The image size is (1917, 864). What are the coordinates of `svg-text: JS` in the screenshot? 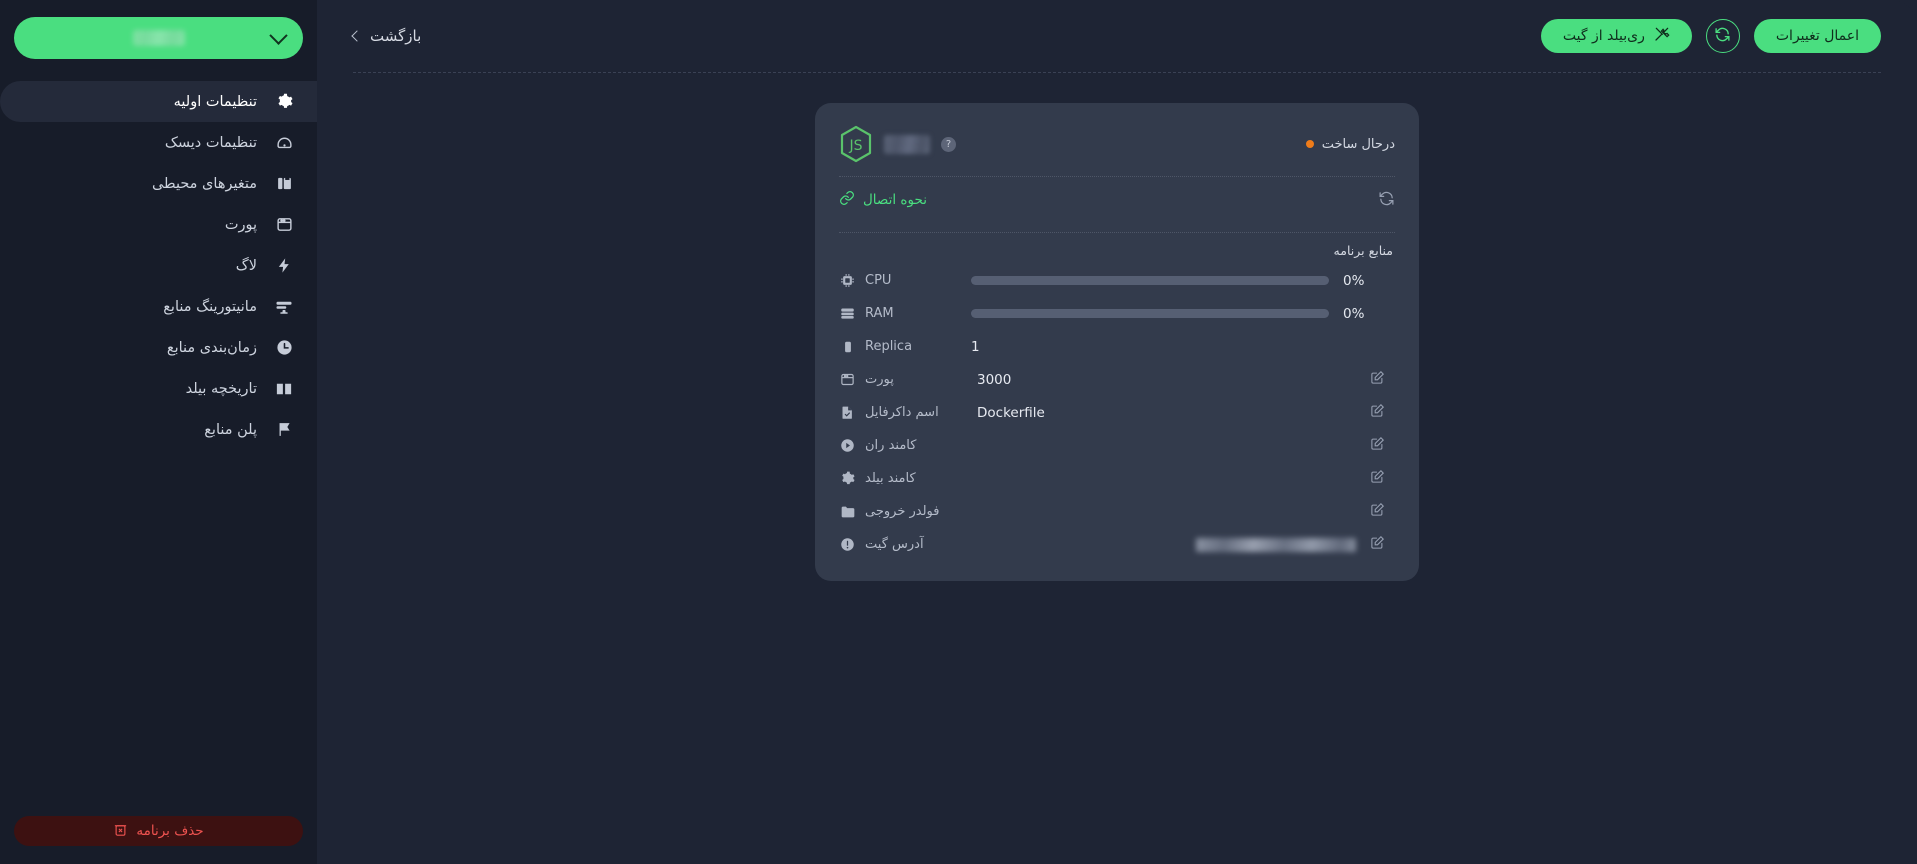 It's located at (855, 146).